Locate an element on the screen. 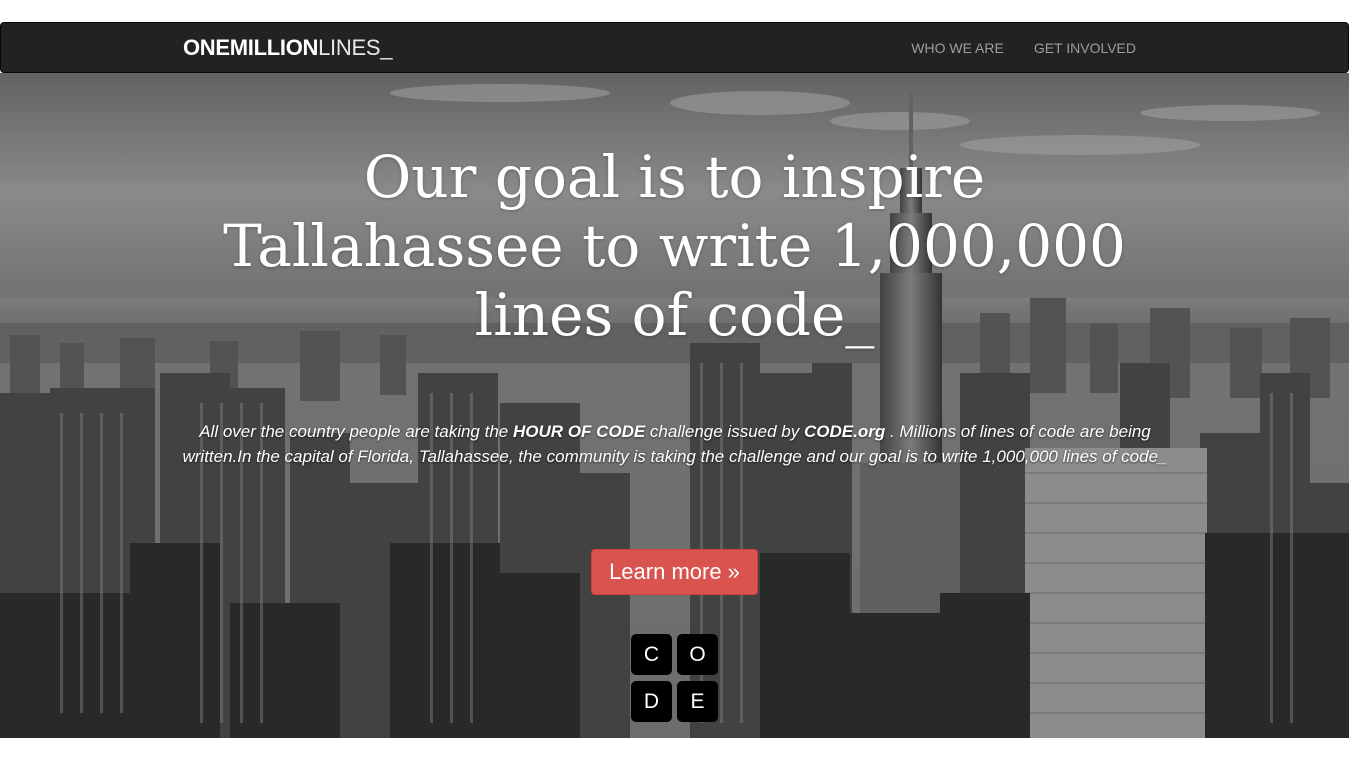 The image size is (1351, 768). top-navbar: ONEMILLIONLINES_ WHO WE ARE GET INVOLVED is located at coordinates (674, 47).